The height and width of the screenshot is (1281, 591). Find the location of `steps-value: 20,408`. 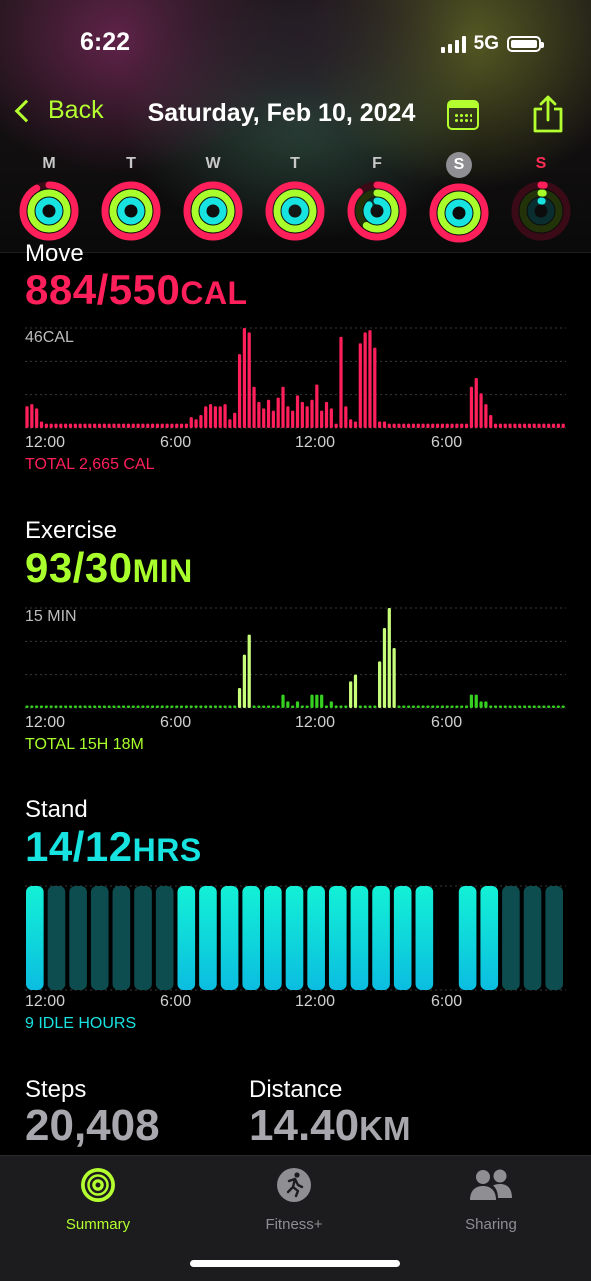

steps-value: 20,408 is located at coordinates (92, 1125).